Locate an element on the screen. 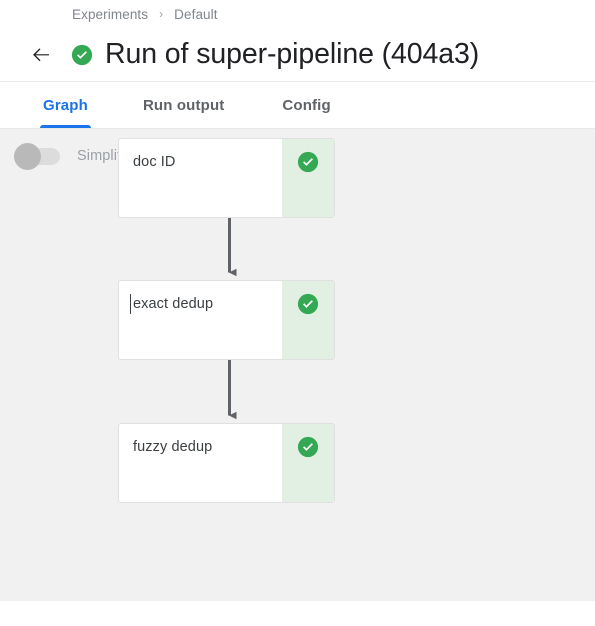  page-header: Run of super-pipeline (404a3) is located at coordinates (297, 55).